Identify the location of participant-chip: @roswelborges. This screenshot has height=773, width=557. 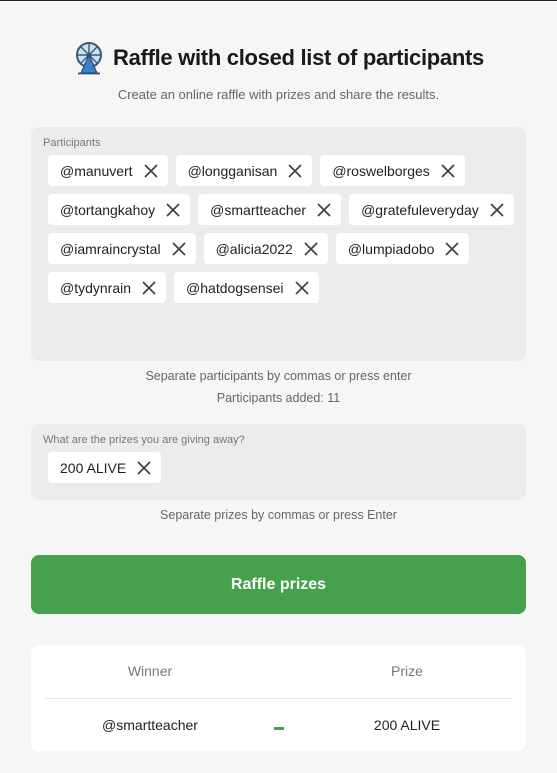
(392, 170).